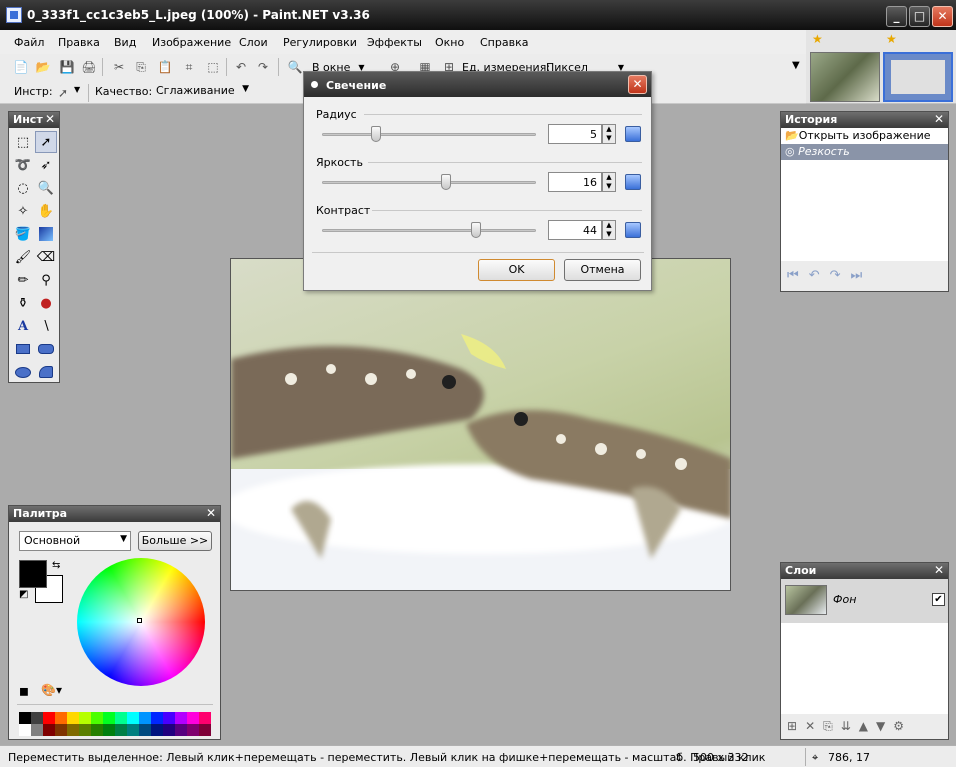 The image size is (956, 767). Describe the element at coordinates (902, 726) in the screenshot. I see `layer-properties-icon: ⚙` at that location.